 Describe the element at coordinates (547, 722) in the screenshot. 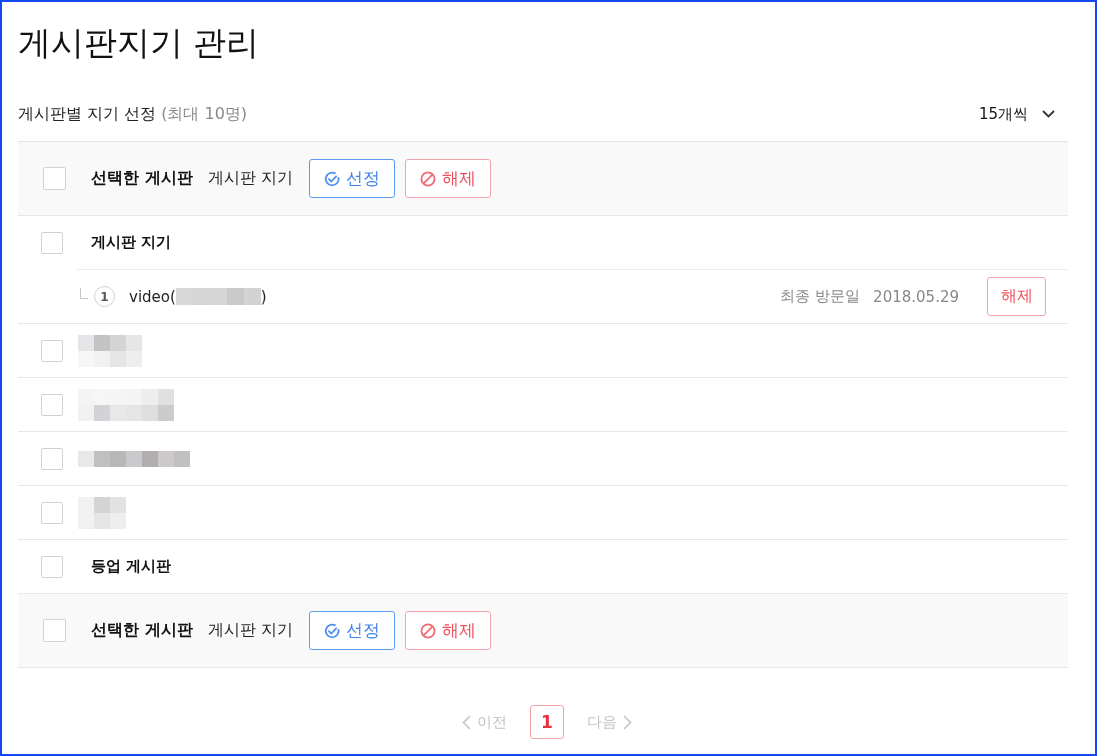

I see `page-number-button: 1` at that location.